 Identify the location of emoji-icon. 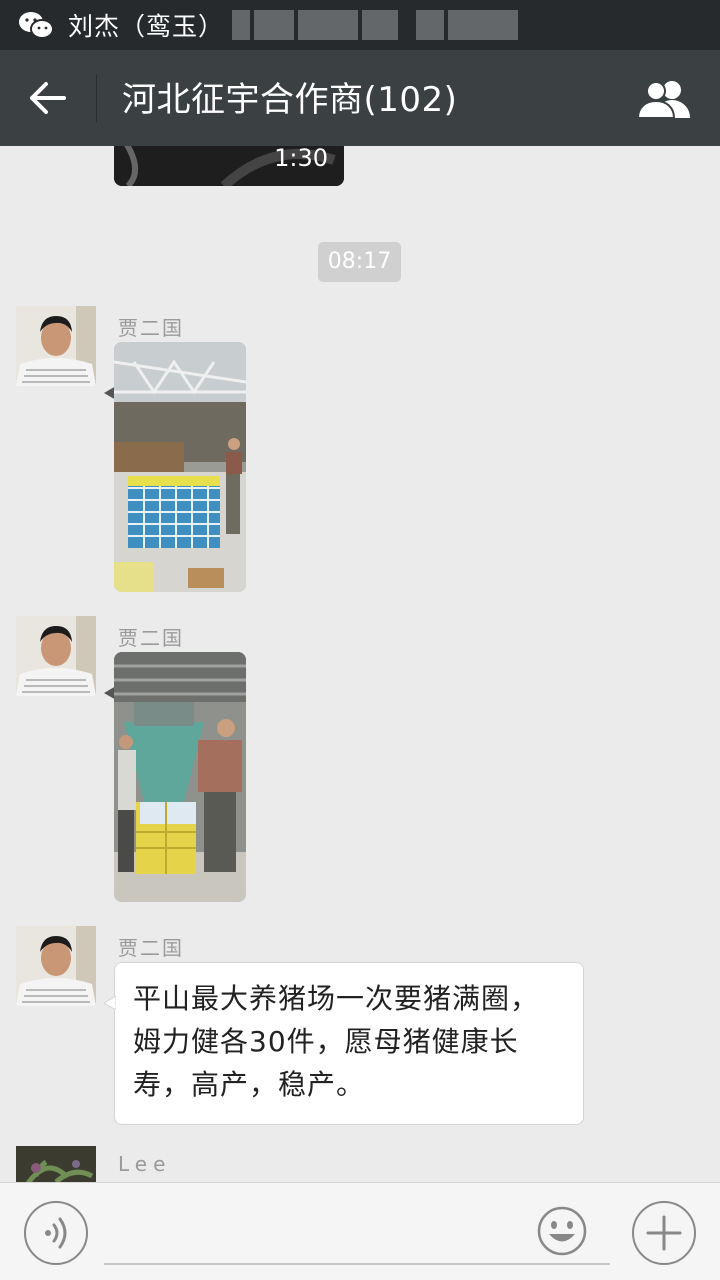
(562, 1231).